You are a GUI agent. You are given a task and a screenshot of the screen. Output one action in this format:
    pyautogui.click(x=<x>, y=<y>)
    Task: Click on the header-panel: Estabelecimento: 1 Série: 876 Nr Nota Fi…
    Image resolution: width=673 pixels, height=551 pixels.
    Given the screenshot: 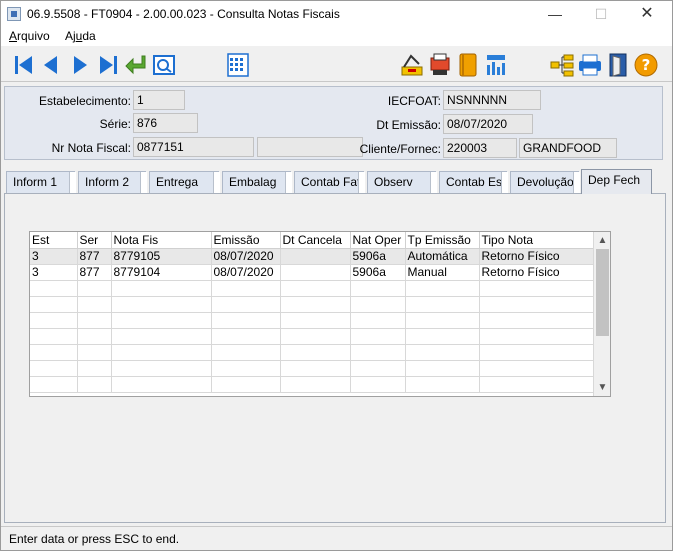 What is the action you would take?
    pyautogui.click(x=333, y=123)
    